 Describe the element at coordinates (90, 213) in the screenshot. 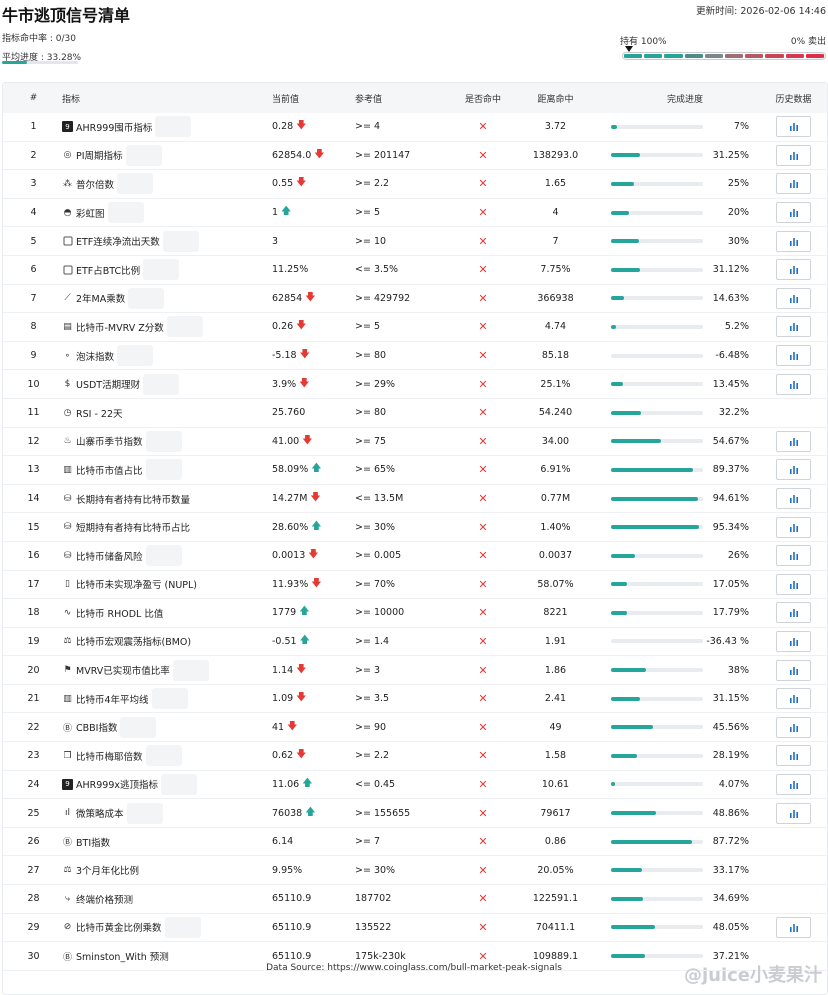

I see `indicator-name: 彩虹图` at that location.